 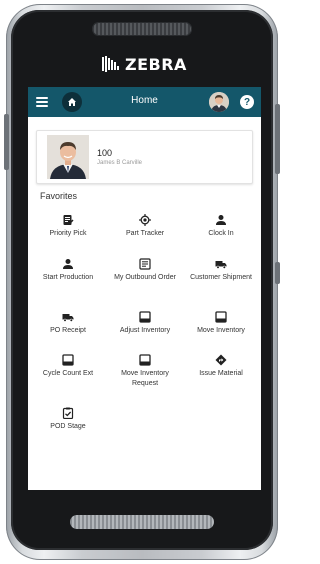 What do you see at coordinates (105, 153) in the screenshot?
I see `profile-id: 100` at bounding box center [105, 153].